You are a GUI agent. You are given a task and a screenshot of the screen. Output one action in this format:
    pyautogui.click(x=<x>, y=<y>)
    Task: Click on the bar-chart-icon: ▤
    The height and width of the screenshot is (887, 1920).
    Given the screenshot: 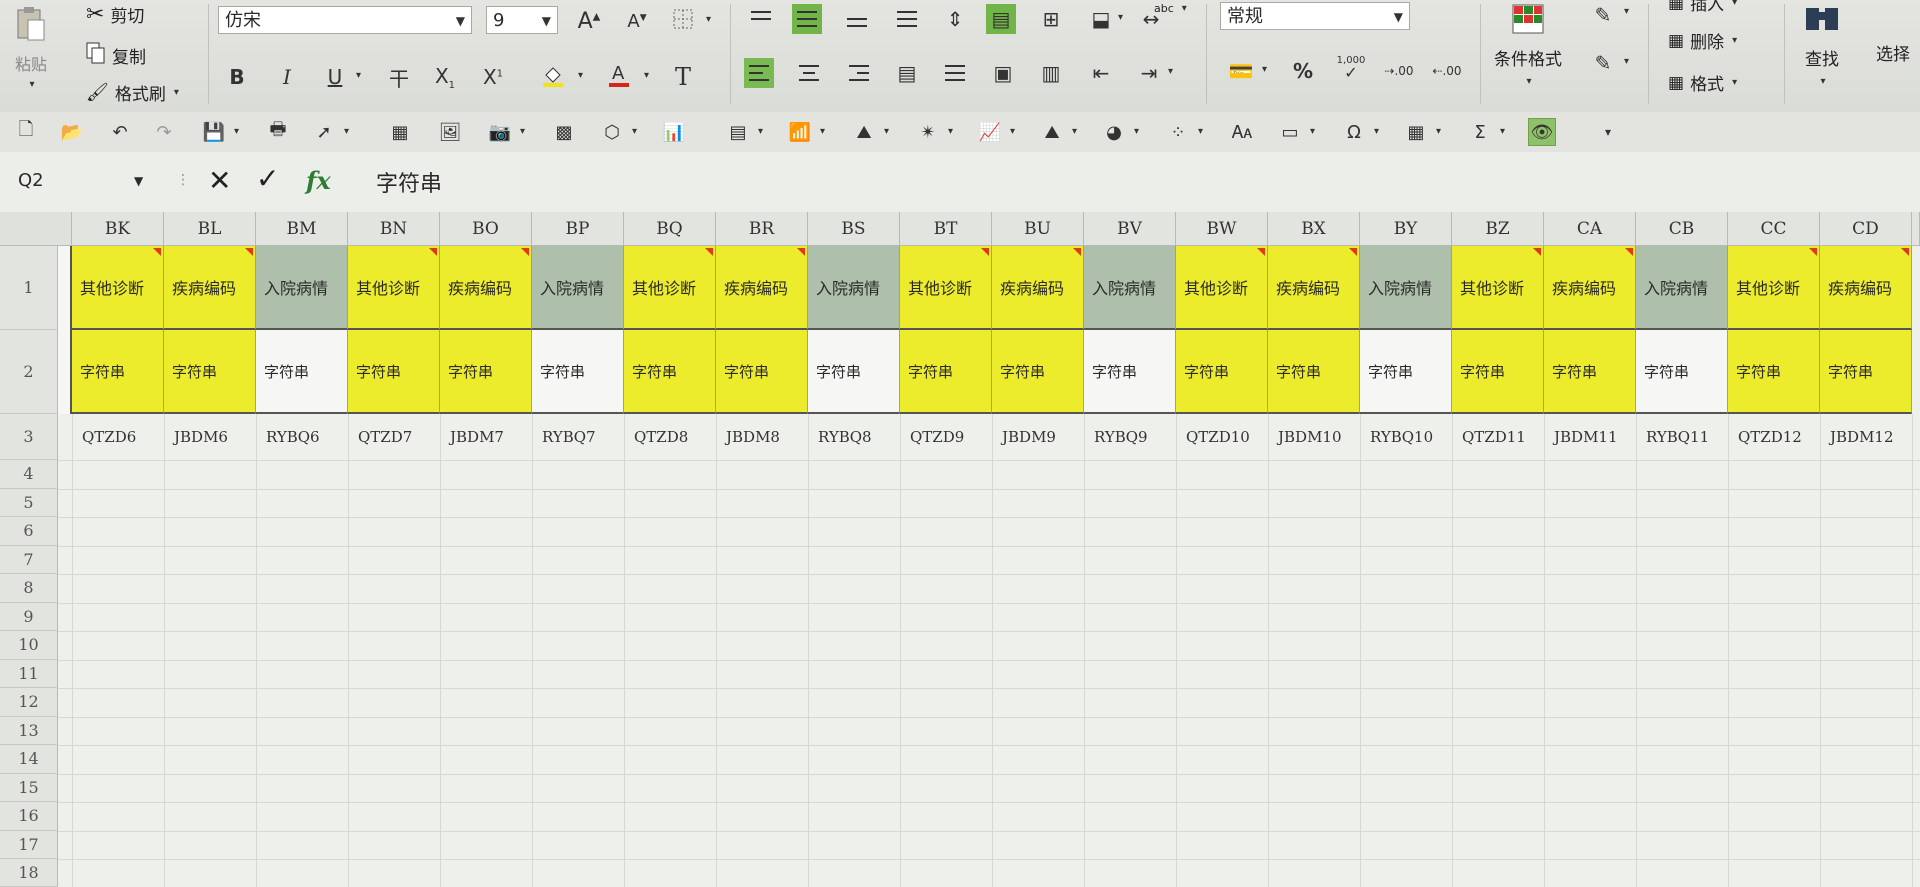 What is the action you would take?
    pyautogui.click(x=738, y=132)
    